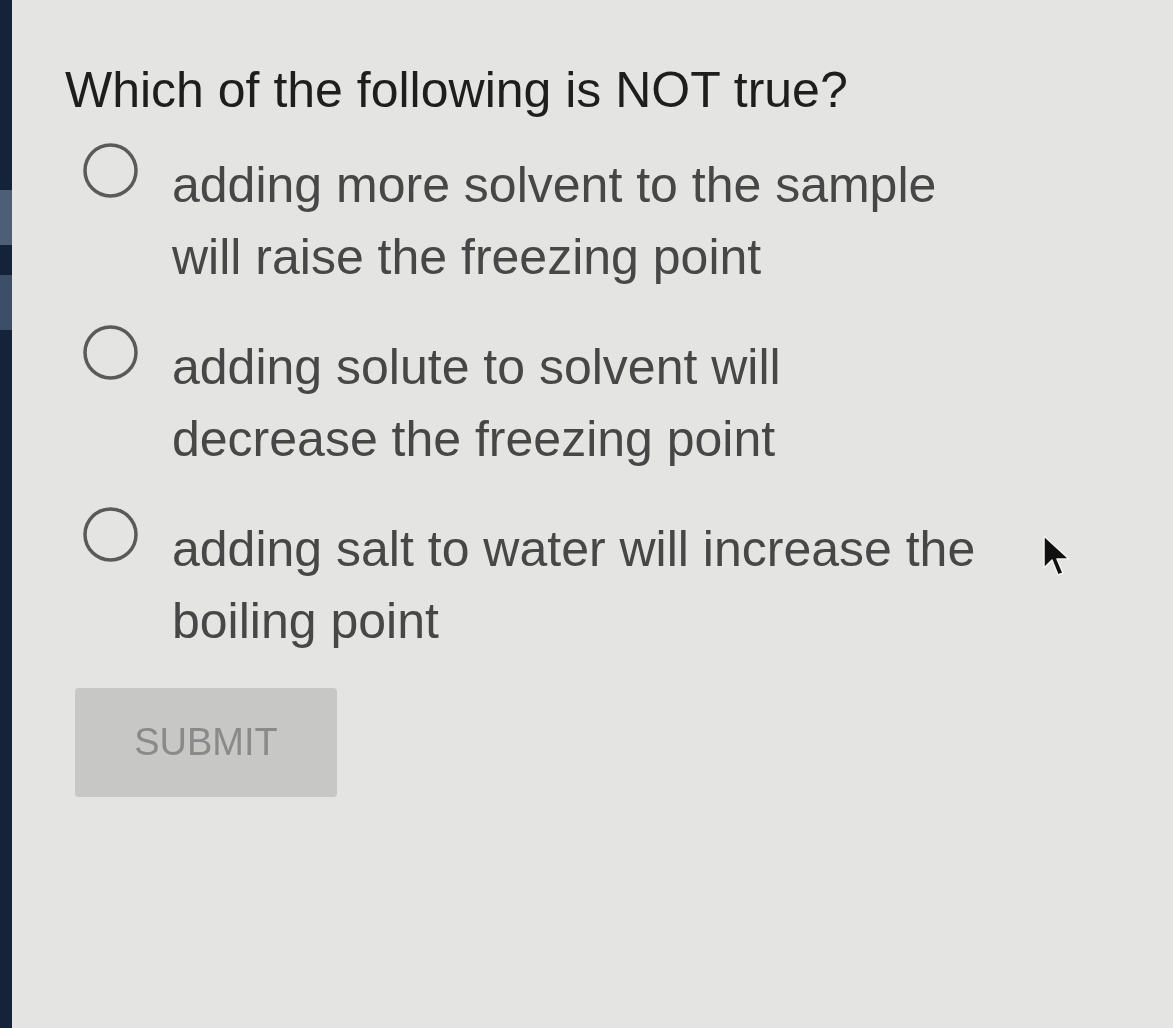  Describe the element at coordinates (476, 403) in the screenshot. I see `option-text: adding solute to solvent will decrease the freezing point` at that location.